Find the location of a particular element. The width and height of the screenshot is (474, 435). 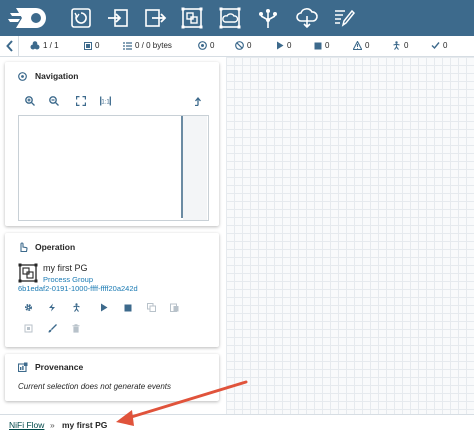

status-disabled: 0 is located at coordinates (400, 45).